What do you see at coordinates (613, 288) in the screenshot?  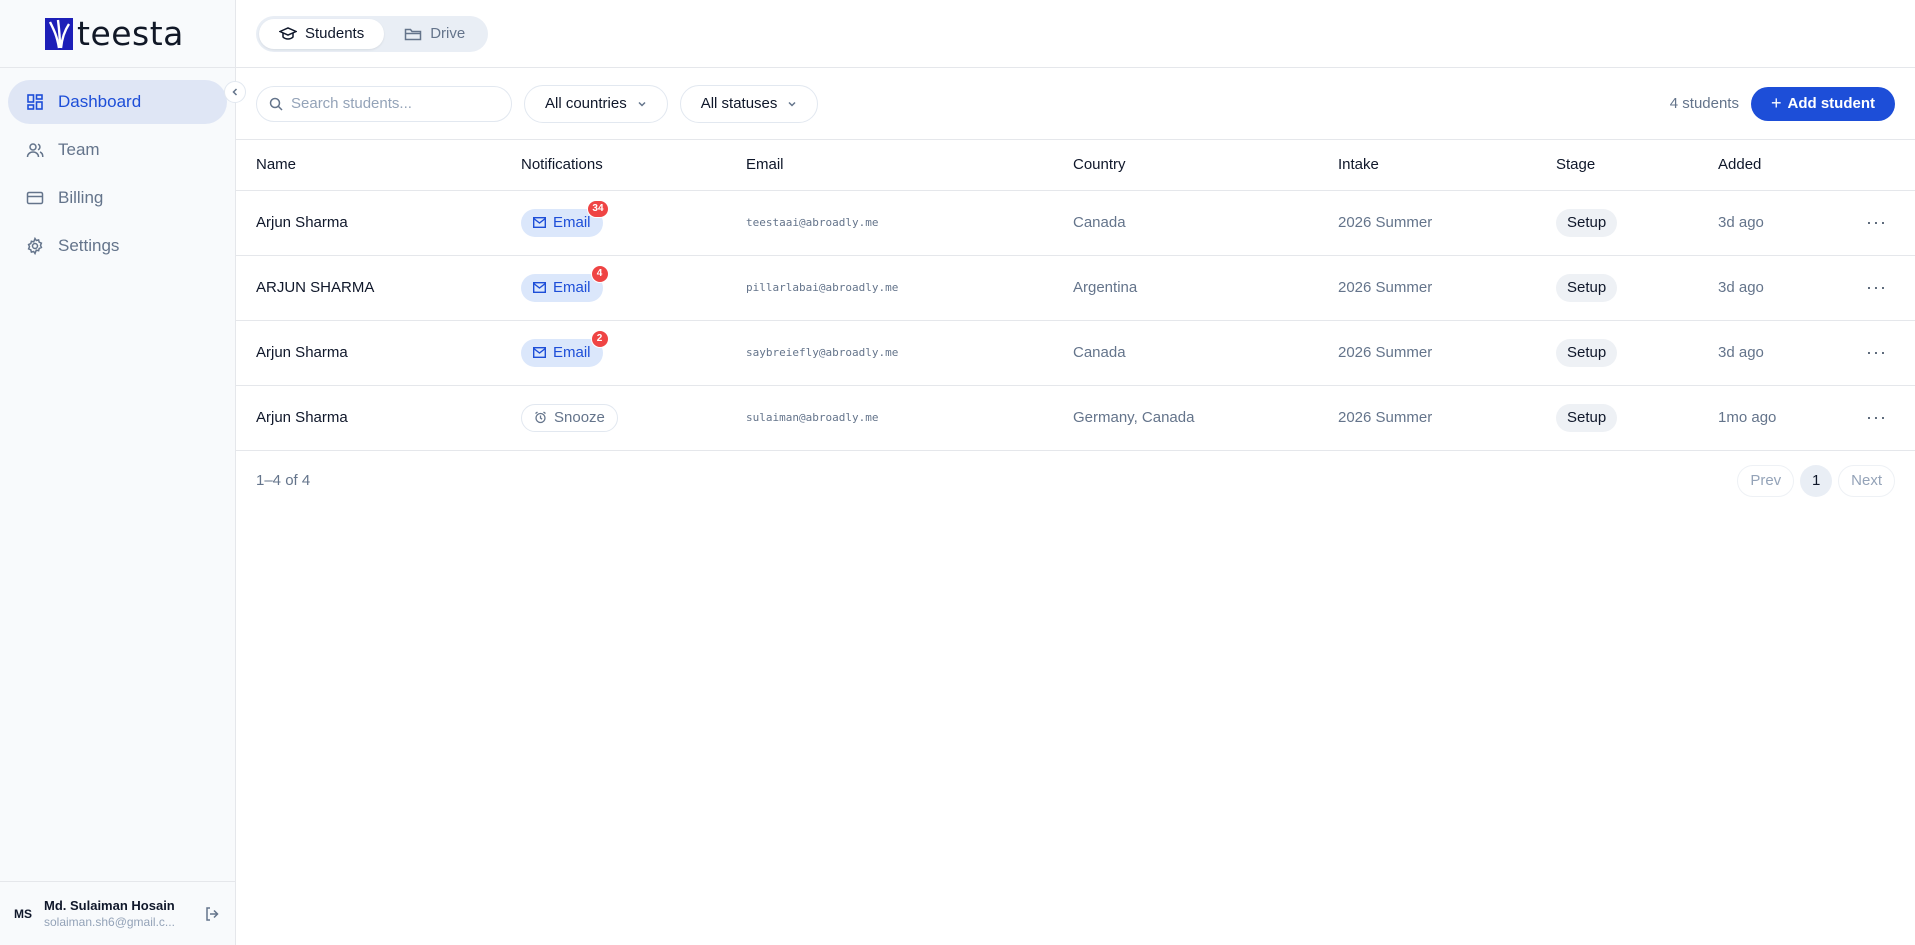 I see `notifications-cell: Email 4` at bounding box center [613, 288].